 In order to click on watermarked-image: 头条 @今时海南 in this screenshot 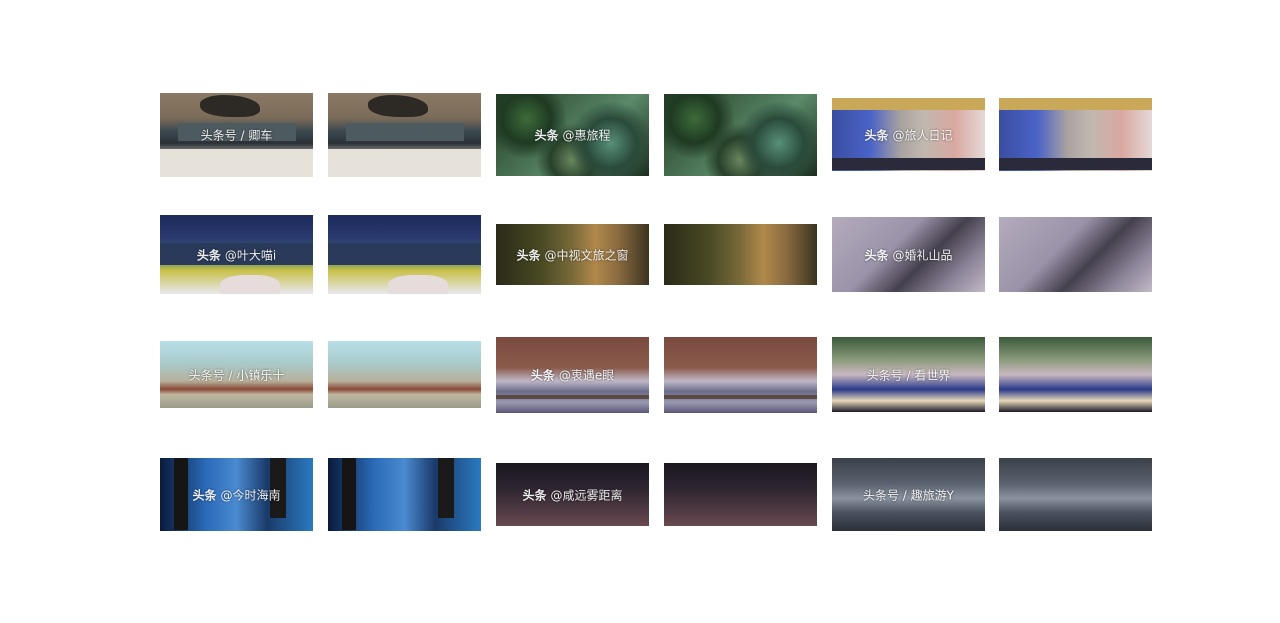, I will do `click(236, 494)`.